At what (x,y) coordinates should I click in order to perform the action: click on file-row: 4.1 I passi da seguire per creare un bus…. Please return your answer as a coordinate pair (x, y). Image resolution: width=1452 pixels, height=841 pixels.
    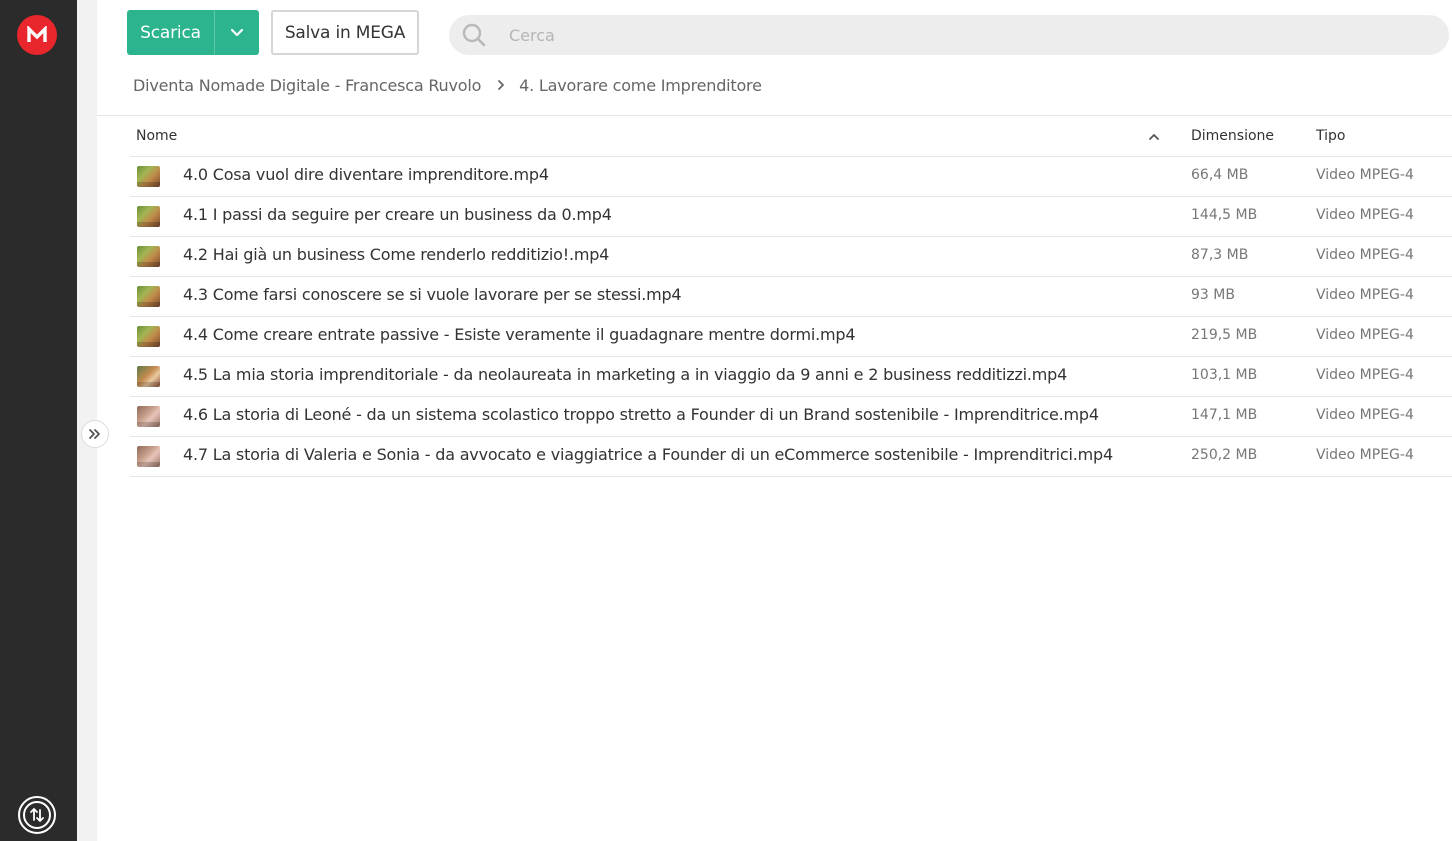
    Looking at the image, I should click on (791, 217).